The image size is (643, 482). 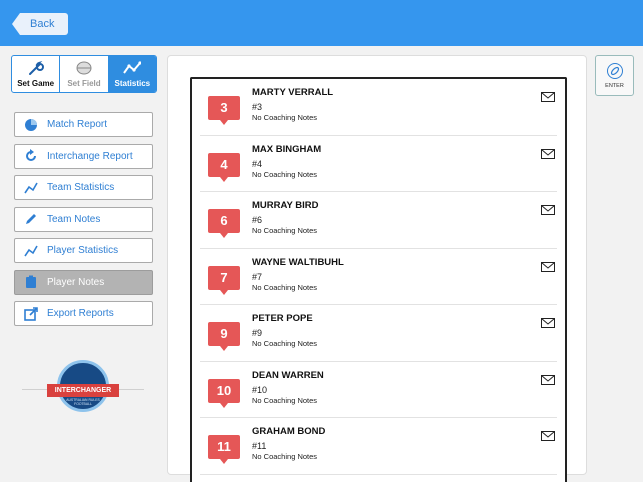 I want to click on menu-export-reports: Export Reports, so click(x=83, y=313).